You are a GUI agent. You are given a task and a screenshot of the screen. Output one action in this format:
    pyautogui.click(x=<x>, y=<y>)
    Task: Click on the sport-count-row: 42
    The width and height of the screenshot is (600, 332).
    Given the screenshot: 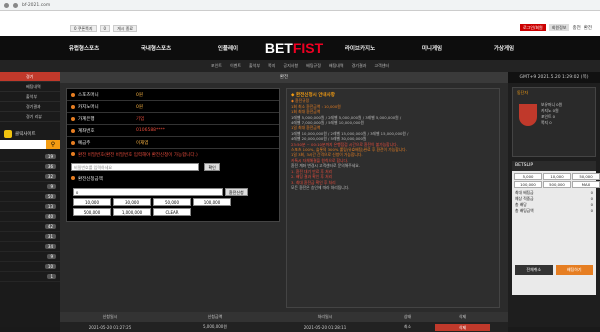 What is the action you would take?
    pyautogui.click(x=30, y=227)
    